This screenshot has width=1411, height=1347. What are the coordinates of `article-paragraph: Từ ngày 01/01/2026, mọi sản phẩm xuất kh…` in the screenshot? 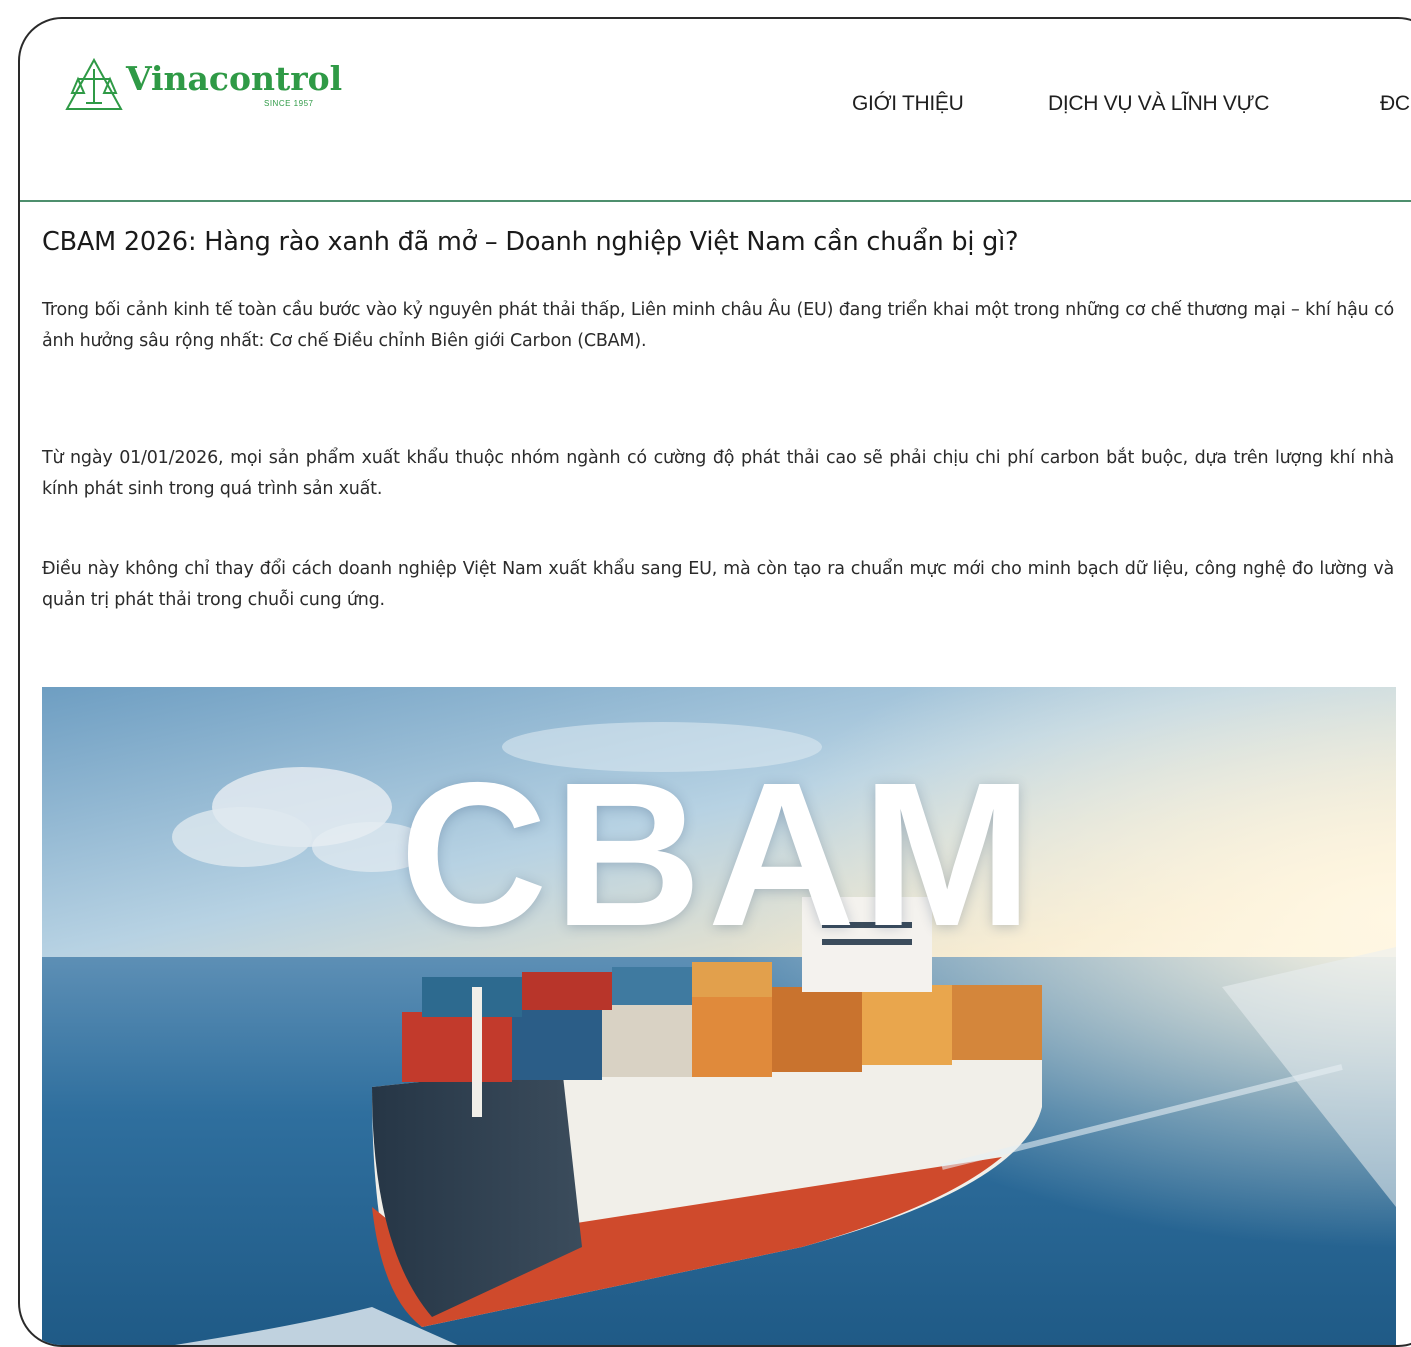 It's located at (718, 473).